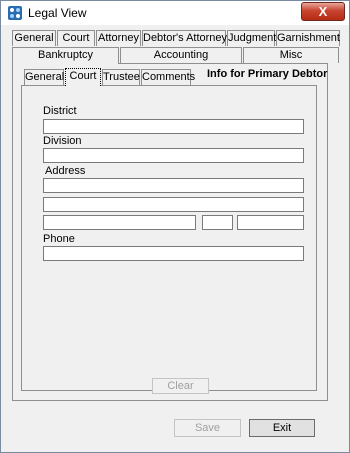  I want to click on district-label: District, so click(60, 111).